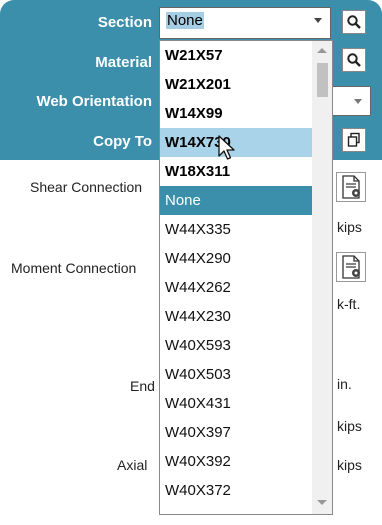 Image resolution: width=382 pixels, height=525 pixels. What do you see at coordinates (236, 258) in the screenshot?
I see `list-item: W44X290` at bounding box center [236, 258].